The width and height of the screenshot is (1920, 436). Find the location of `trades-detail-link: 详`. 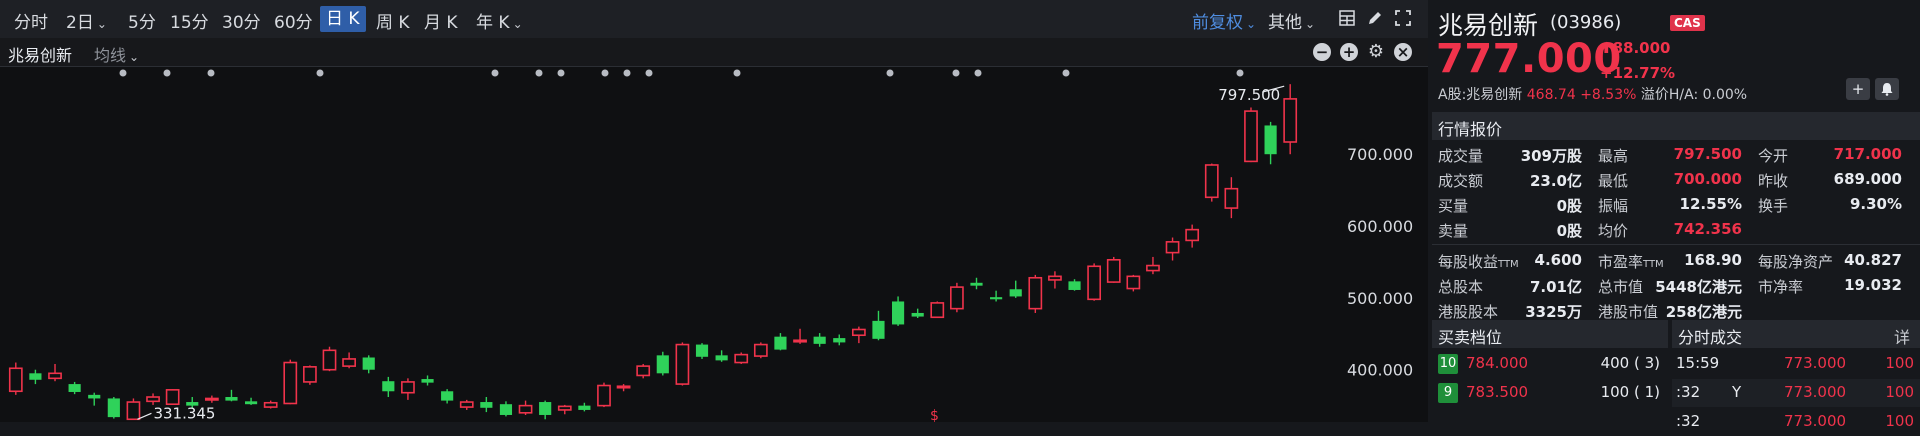

trades-detail-link: 详 is located at coordinates (1902, 336).